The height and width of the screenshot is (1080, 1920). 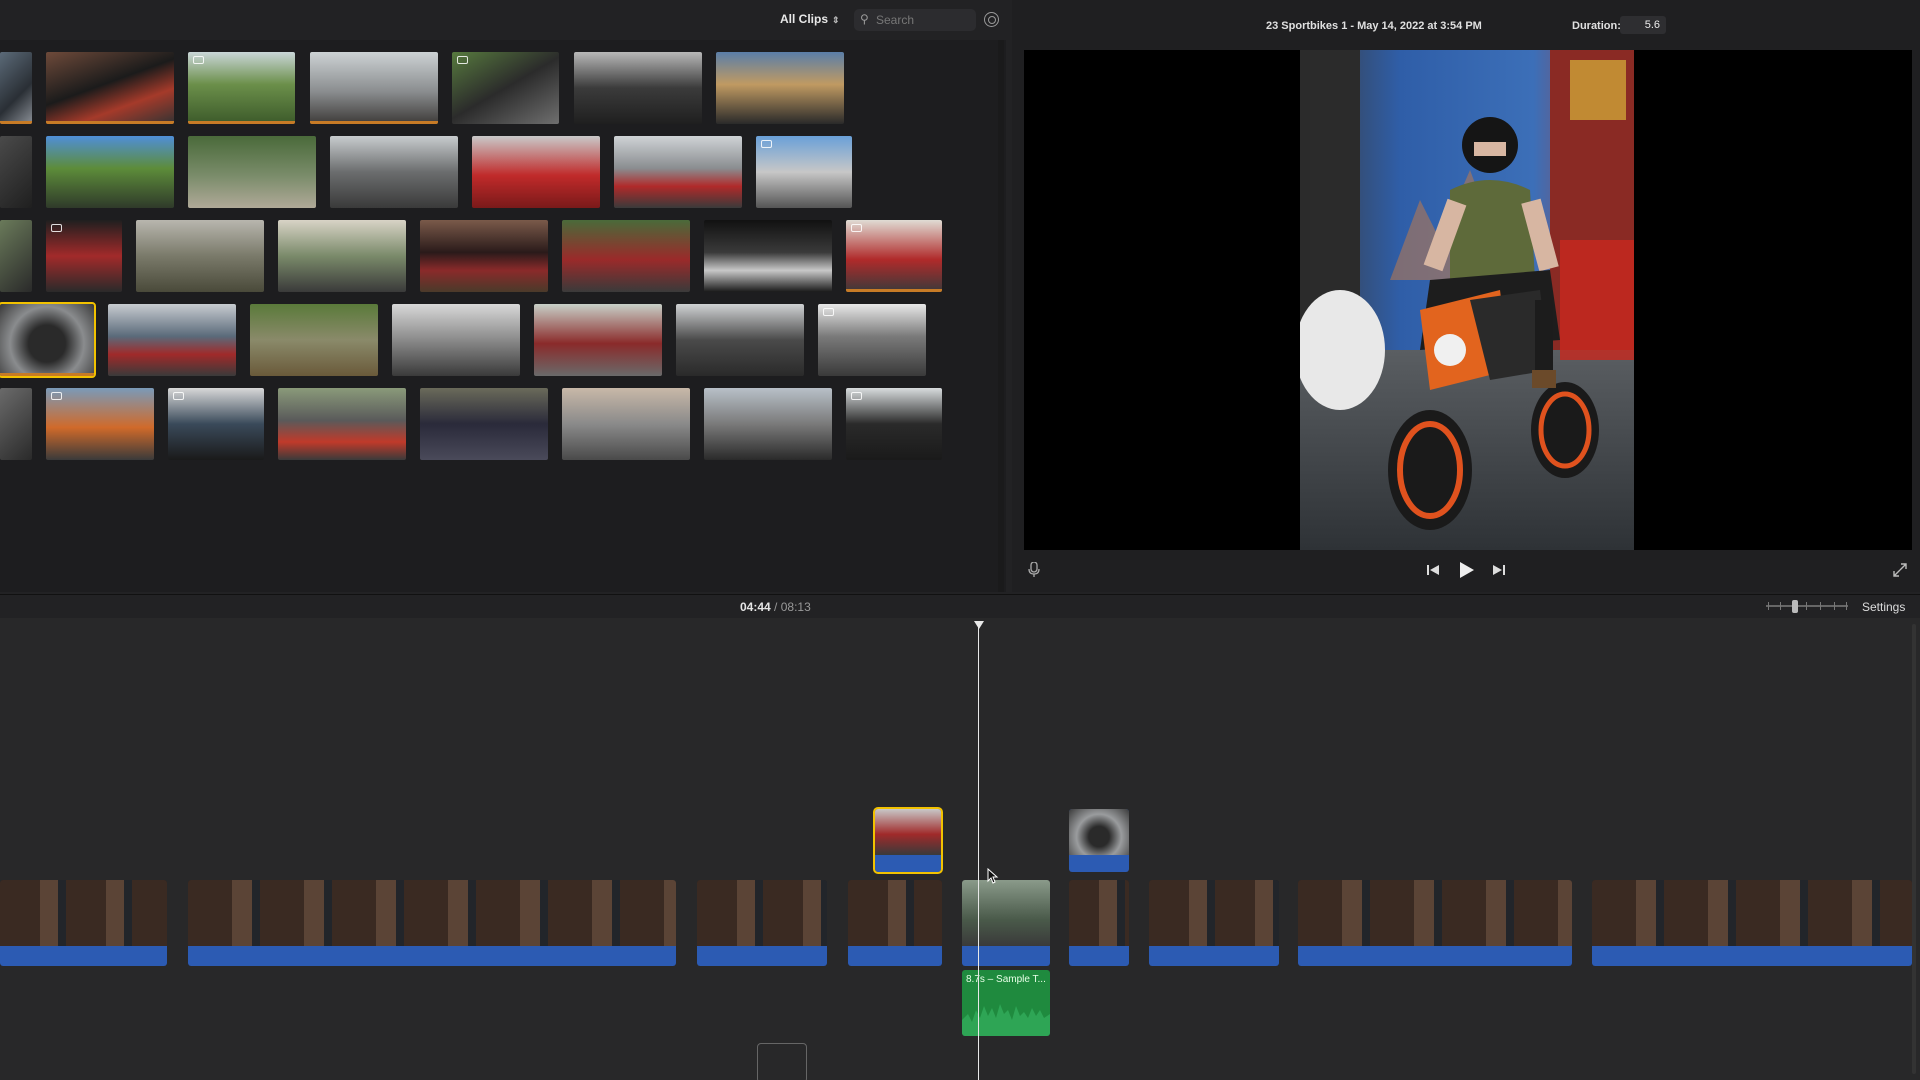 What do you see at coordinates (836, 20) in the screenshot?
I see `chevron-updown-icon: ⇕` at bounding box center [836, 20].